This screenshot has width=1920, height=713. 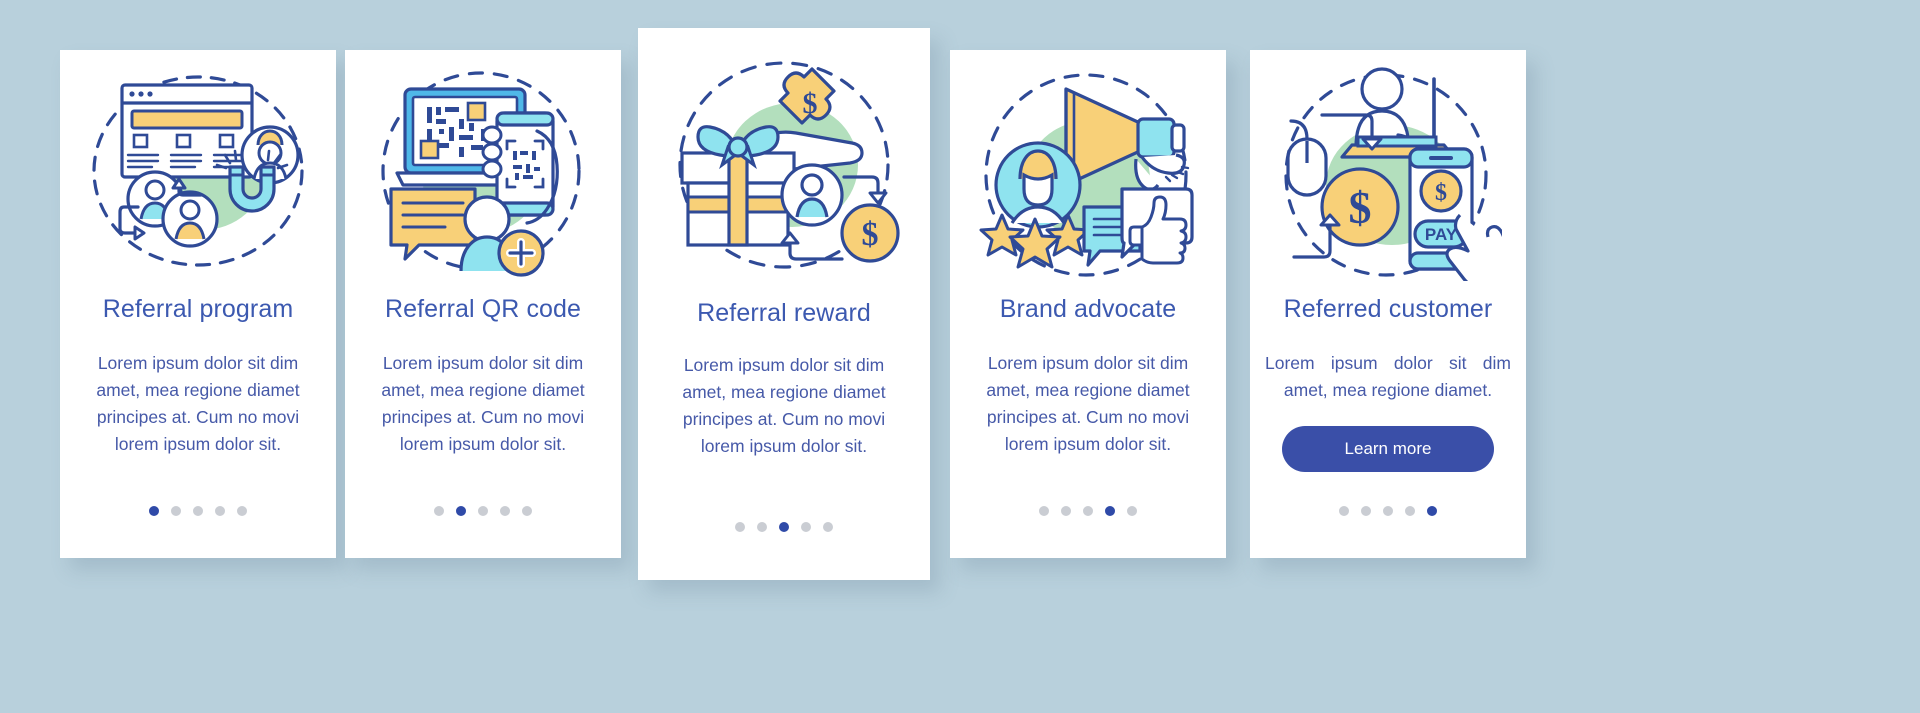 I want to click on card-title: Referral reward, so click(x=784, y=313).